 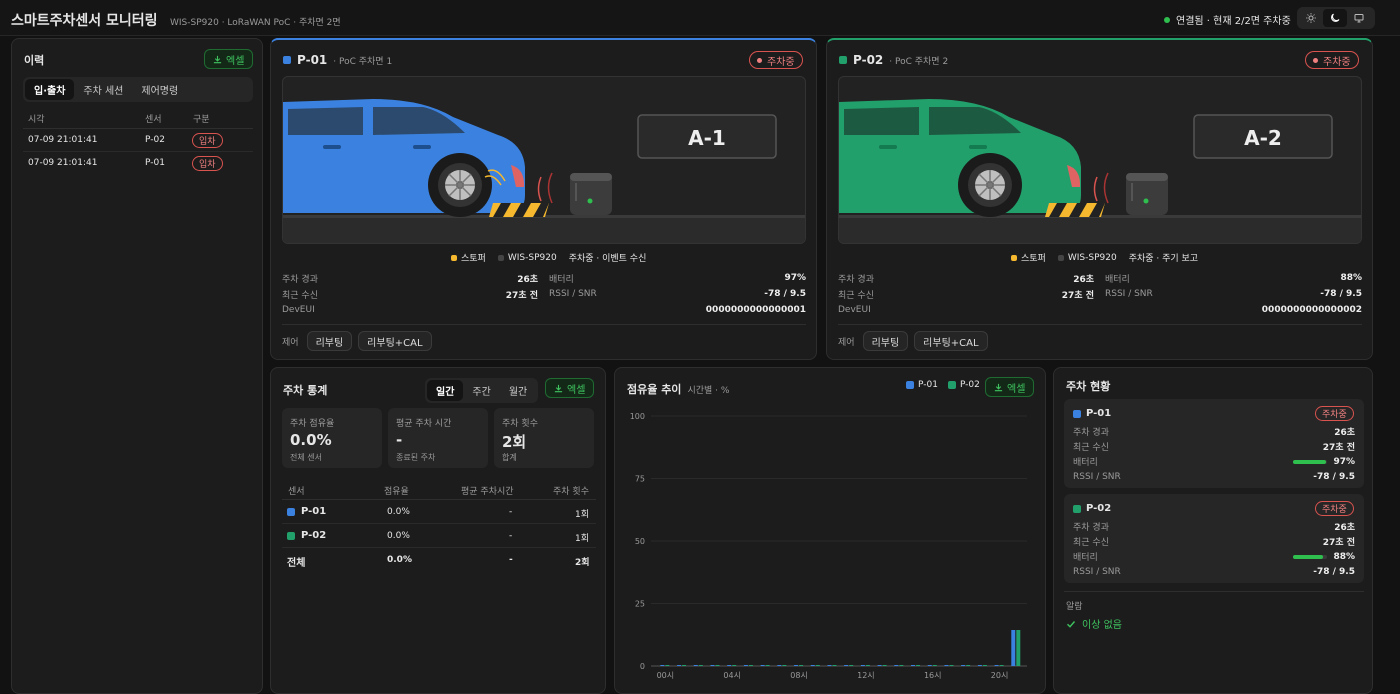 What do you see at coordinates (654, 389) in the screenshot?
I see `chart-title: 점유율 추이` at bounding box center [654, 389].